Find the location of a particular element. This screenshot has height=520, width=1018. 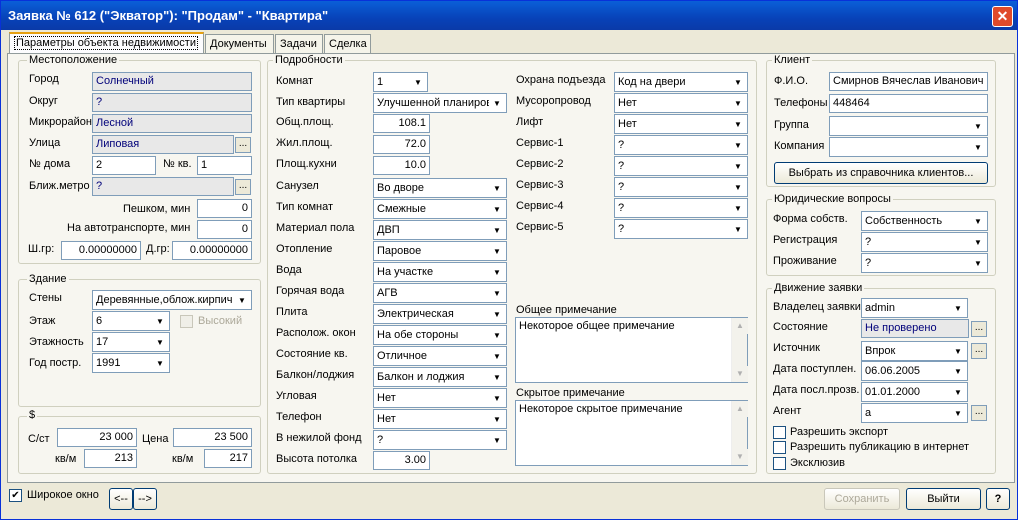

corner-select: Нет is located at coordinates (440, 398).